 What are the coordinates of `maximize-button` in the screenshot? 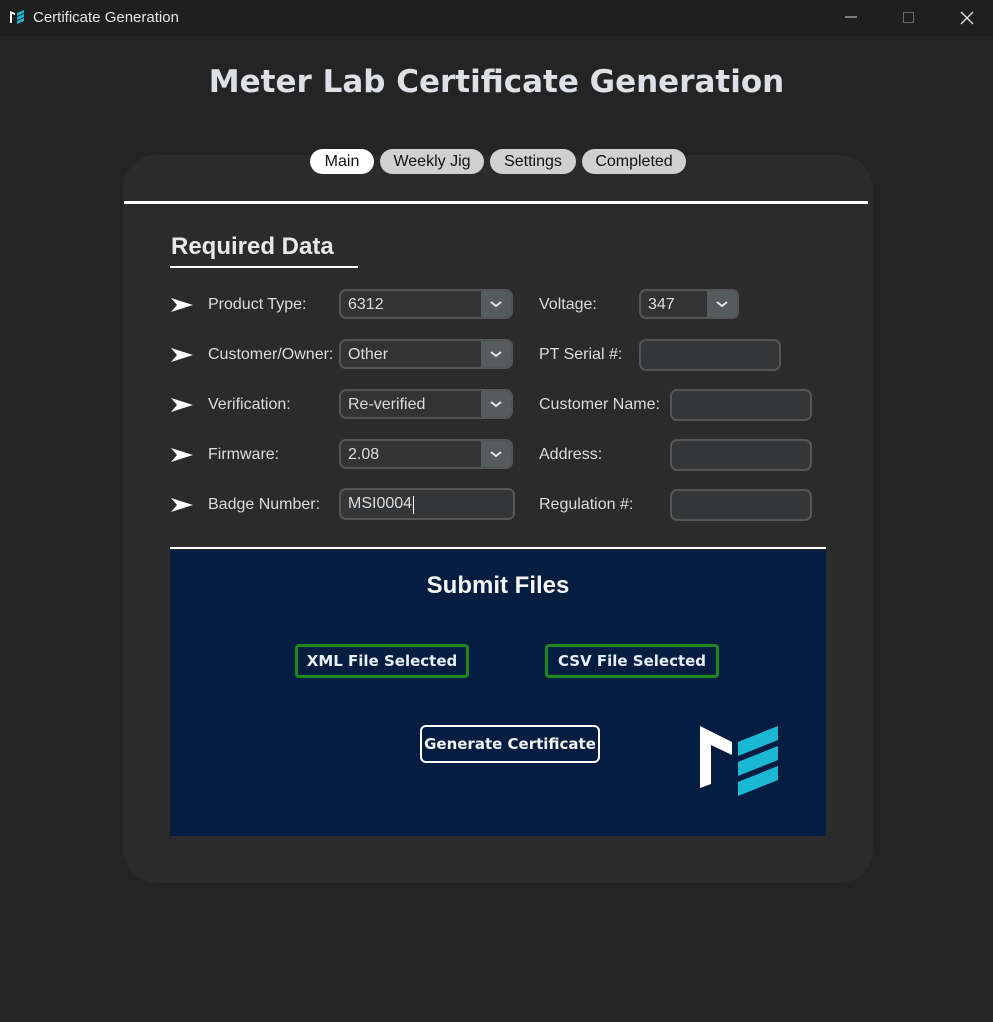 It's located at (909, 18).